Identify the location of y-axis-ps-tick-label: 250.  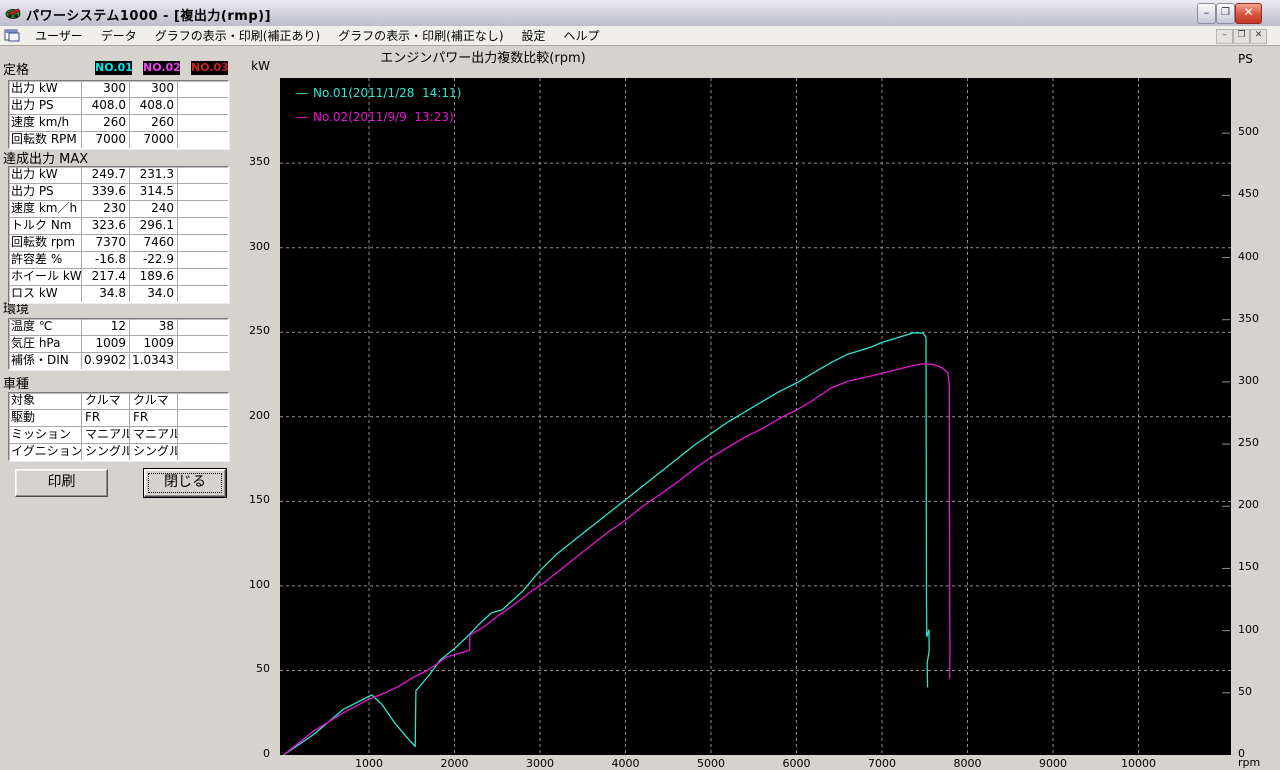
(1248, 443).